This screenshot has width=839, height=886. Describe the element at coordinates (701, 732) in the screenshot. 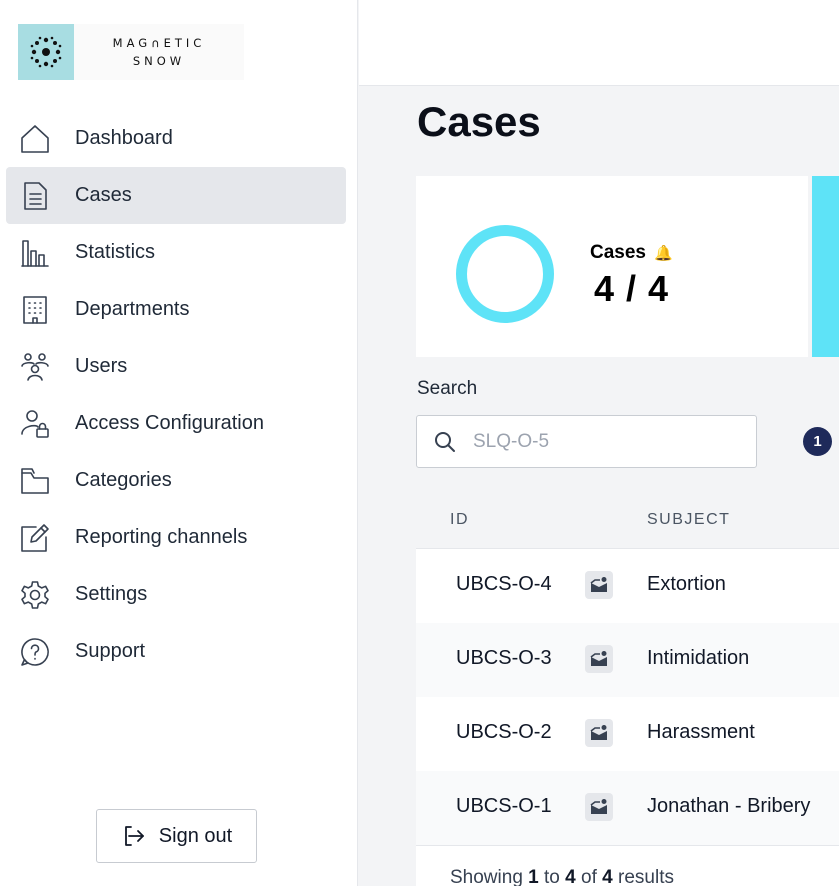

I see `case-subject: Harassment` at that location.